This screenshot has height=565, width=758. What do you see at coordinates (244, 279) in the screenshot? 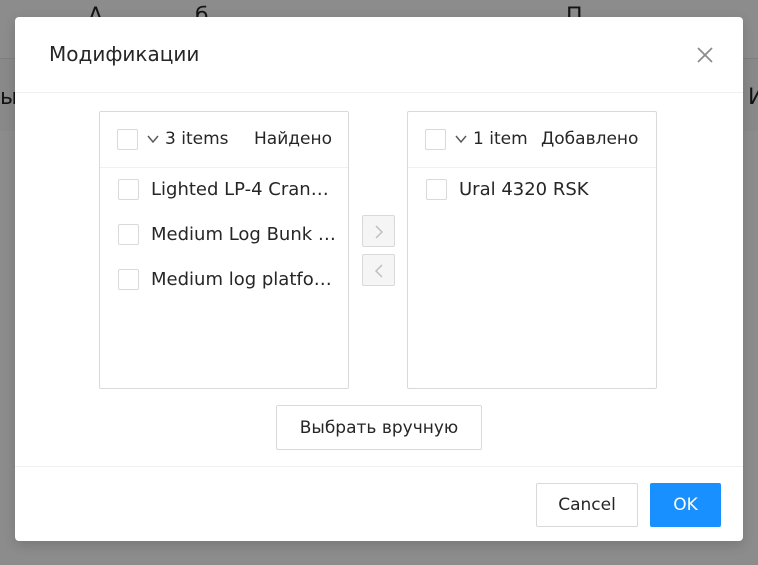
I see `item-label: Medium log platform` at bounding box center [244, 279].